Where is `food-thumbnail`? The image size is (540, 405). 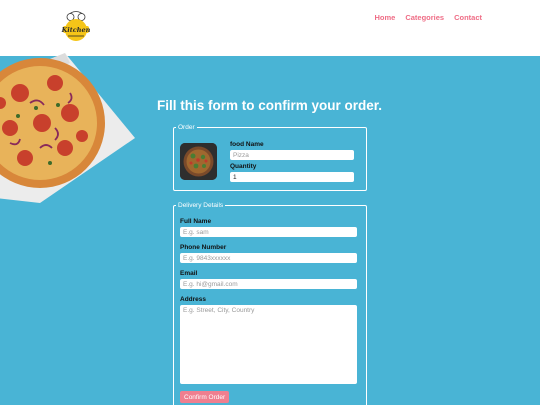 food-thumbnail is located at coordinates (198, 161).